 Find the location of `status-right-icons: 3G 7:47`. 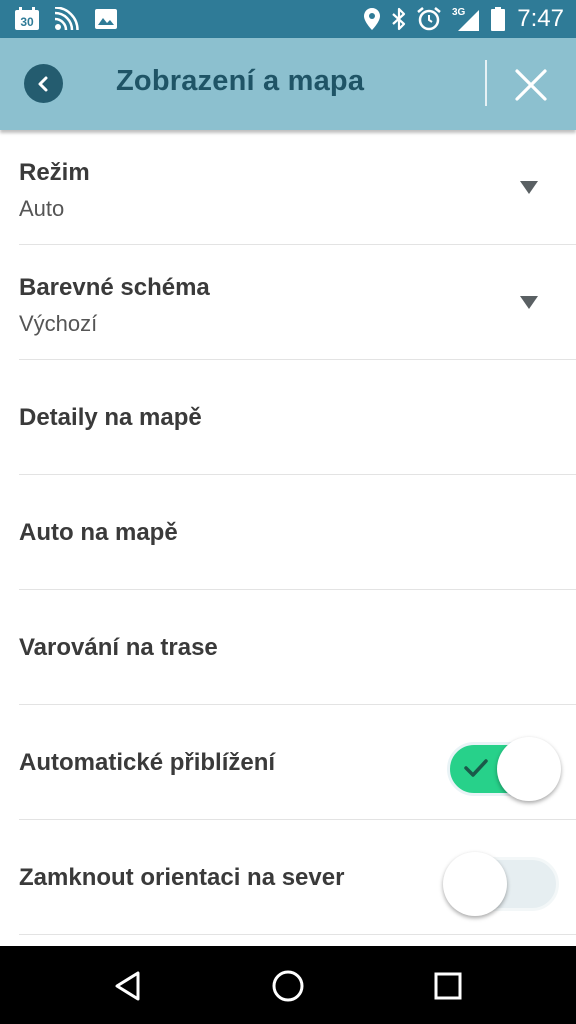

status-right-icons: 3G 7:47 is located at coordinates (463, 19).